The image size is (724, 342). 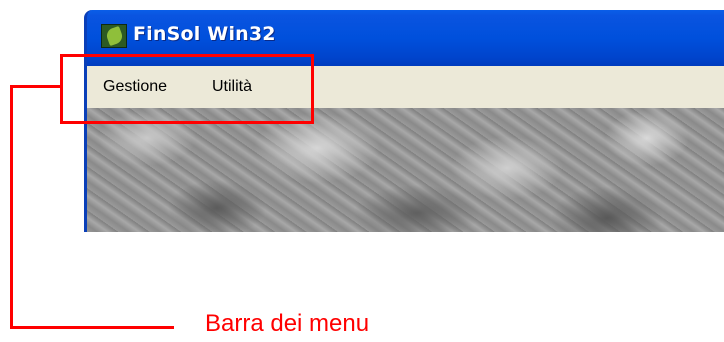 I want to click on annotation-label: Barra dei menu, so click(x=287, y=323).